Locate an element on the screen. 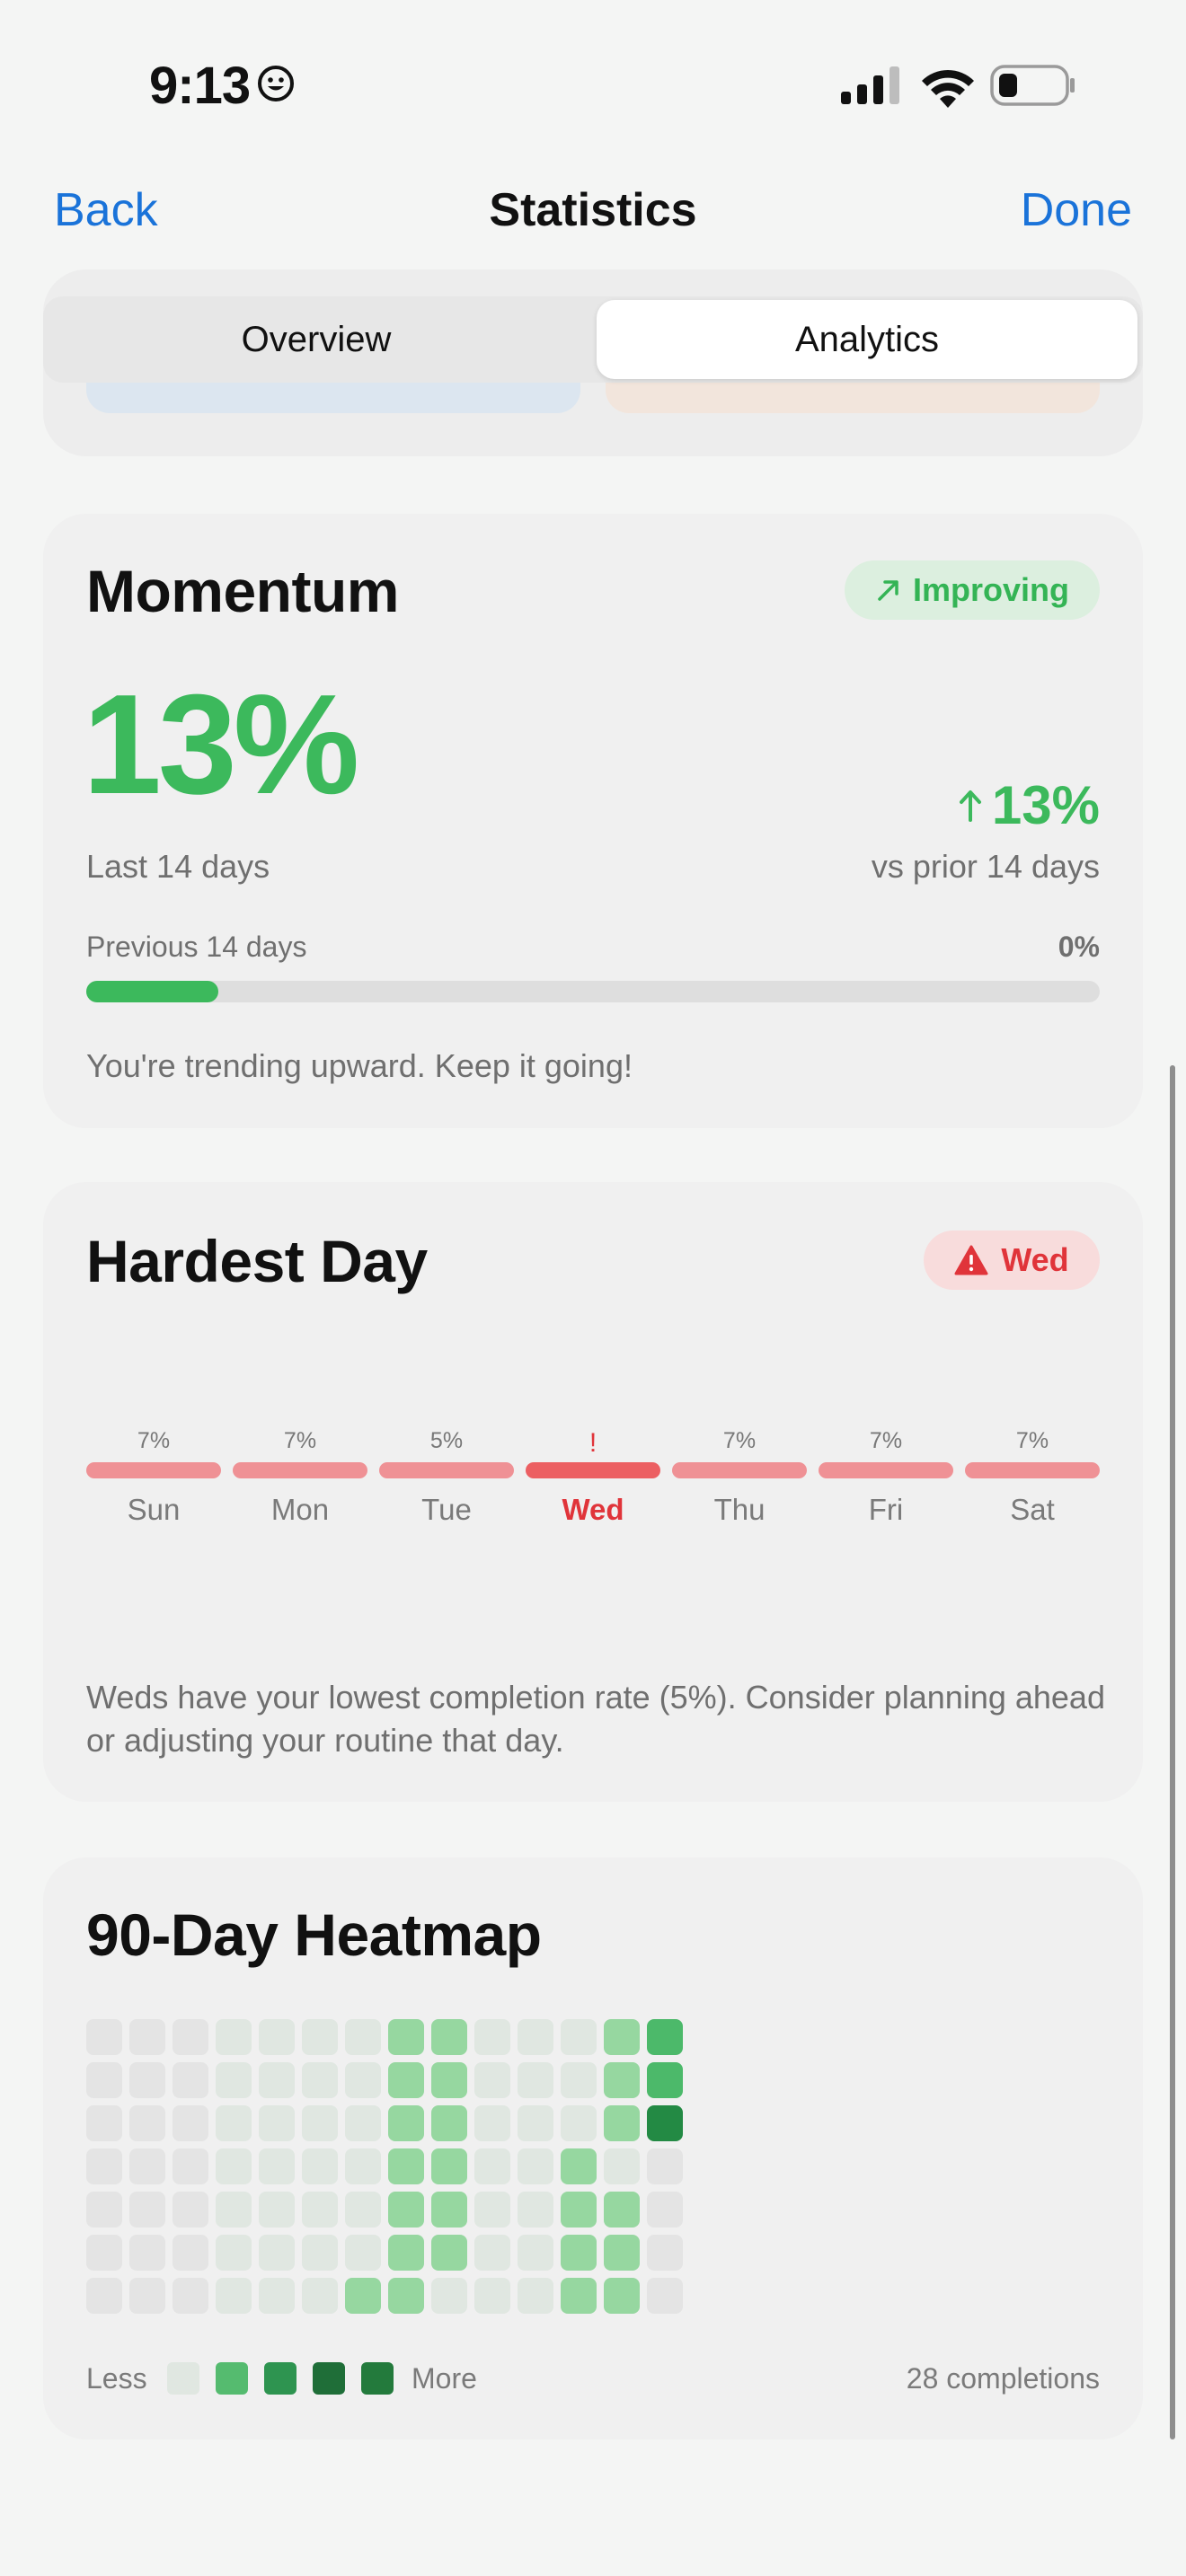 This screenshot has height=2576, width=1186. done-button: Done is located at coordinates (1076, 210).